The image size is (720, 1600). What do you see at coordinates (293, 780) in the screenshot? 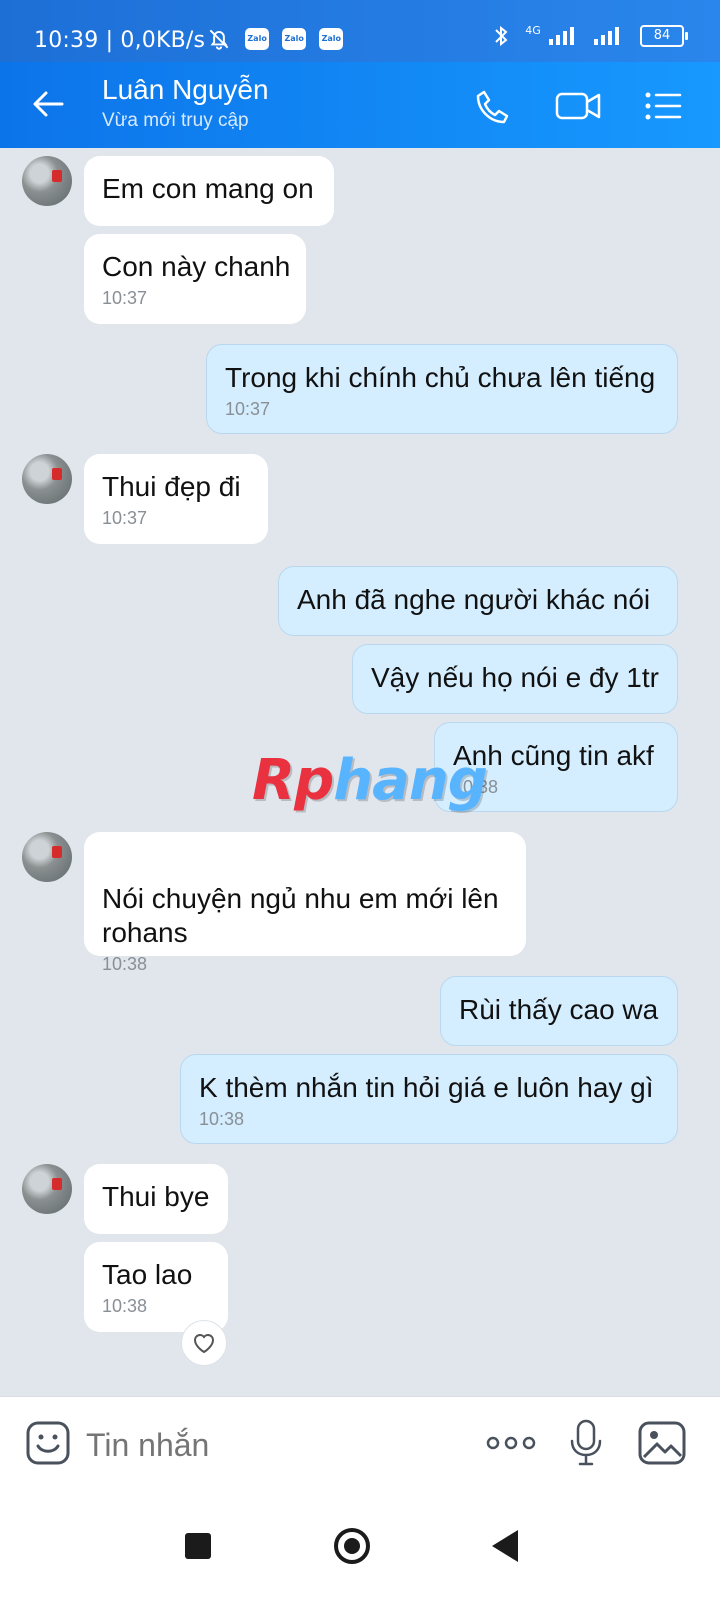
I see `watermark-part1: Rp` at bounding box center [293, 780].